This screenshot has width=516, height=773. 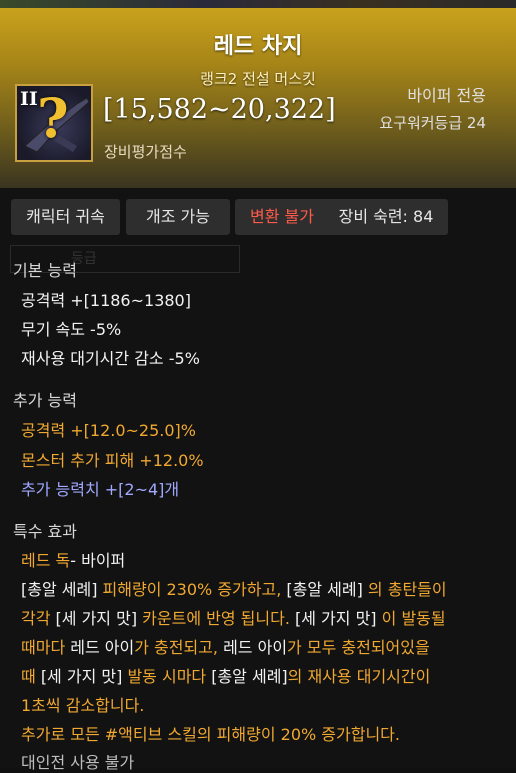 What do you see at coordinates (110, 357) in the screenshot?
I see `base-stat-line: 재사용 대기시간 감소 -5%` at bounding box center [110, 357].